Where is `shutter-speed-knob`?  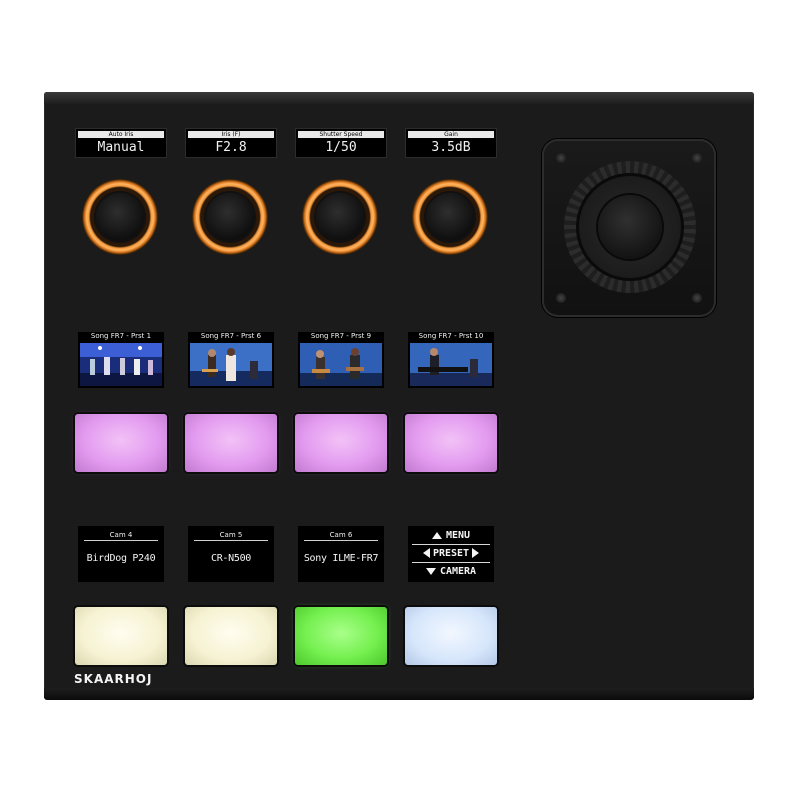 shutter-speed-knob is located at coordinates (340, 217).